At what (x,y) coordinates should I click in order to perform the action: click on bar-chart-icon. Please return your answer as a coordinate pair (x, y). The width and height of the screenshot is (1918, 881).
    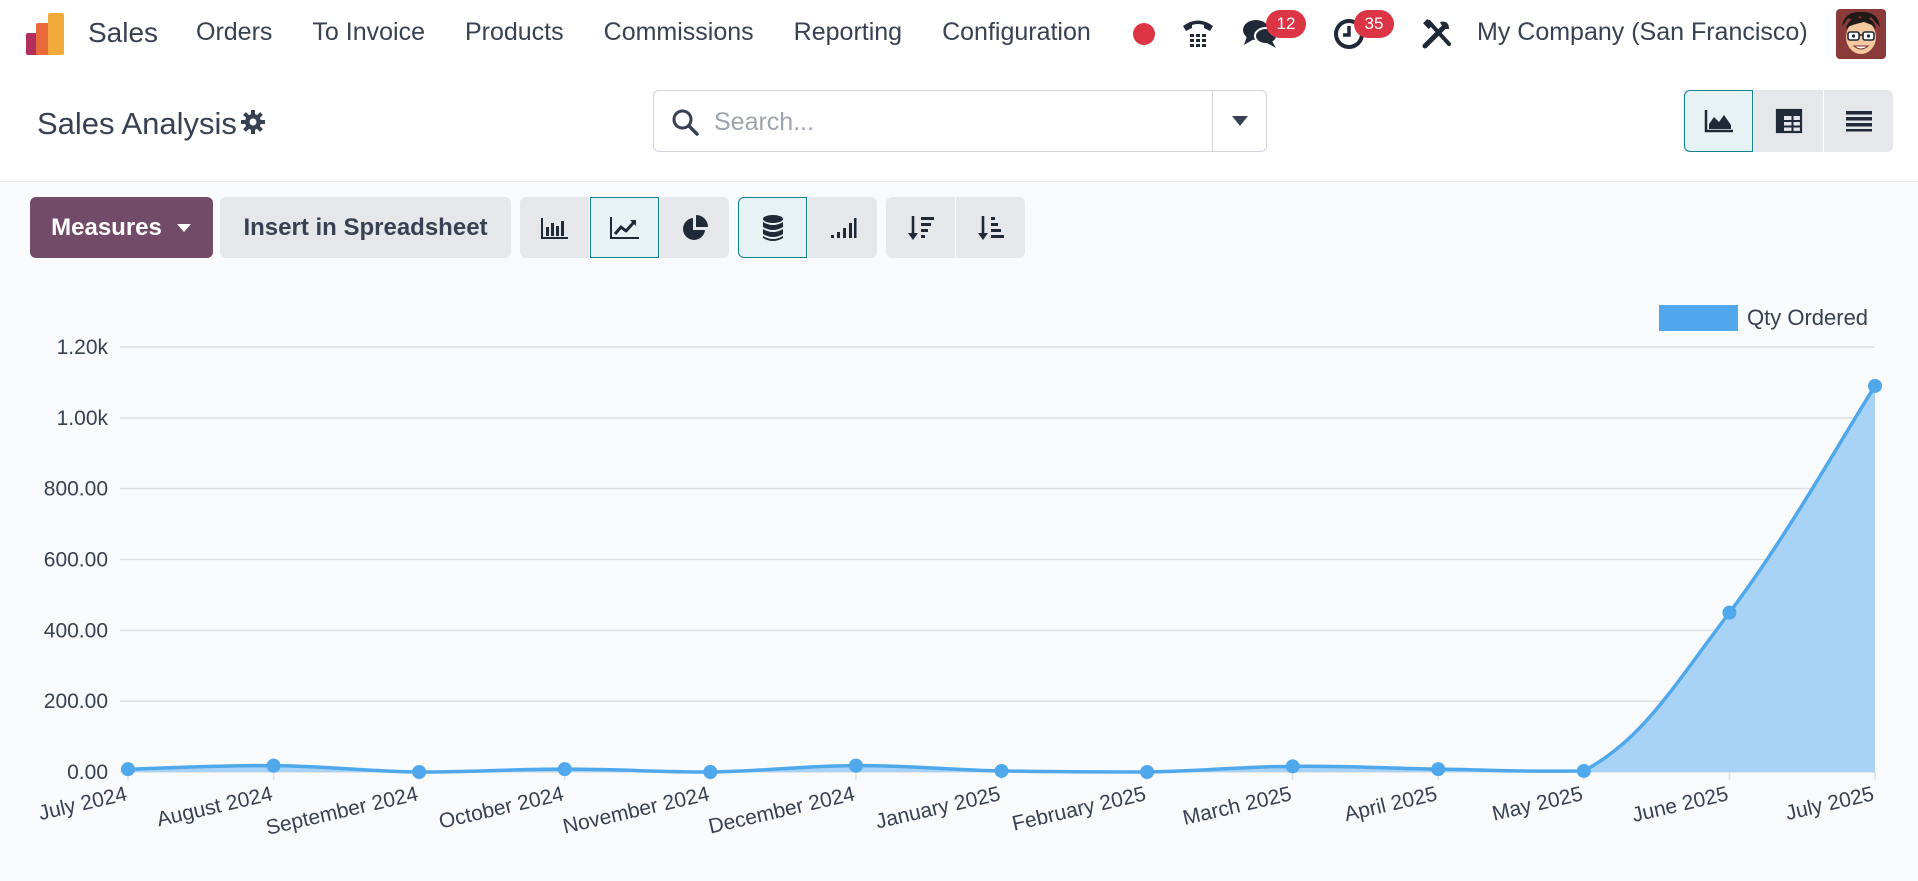
    Looking at the image, I should click on (554, 228).